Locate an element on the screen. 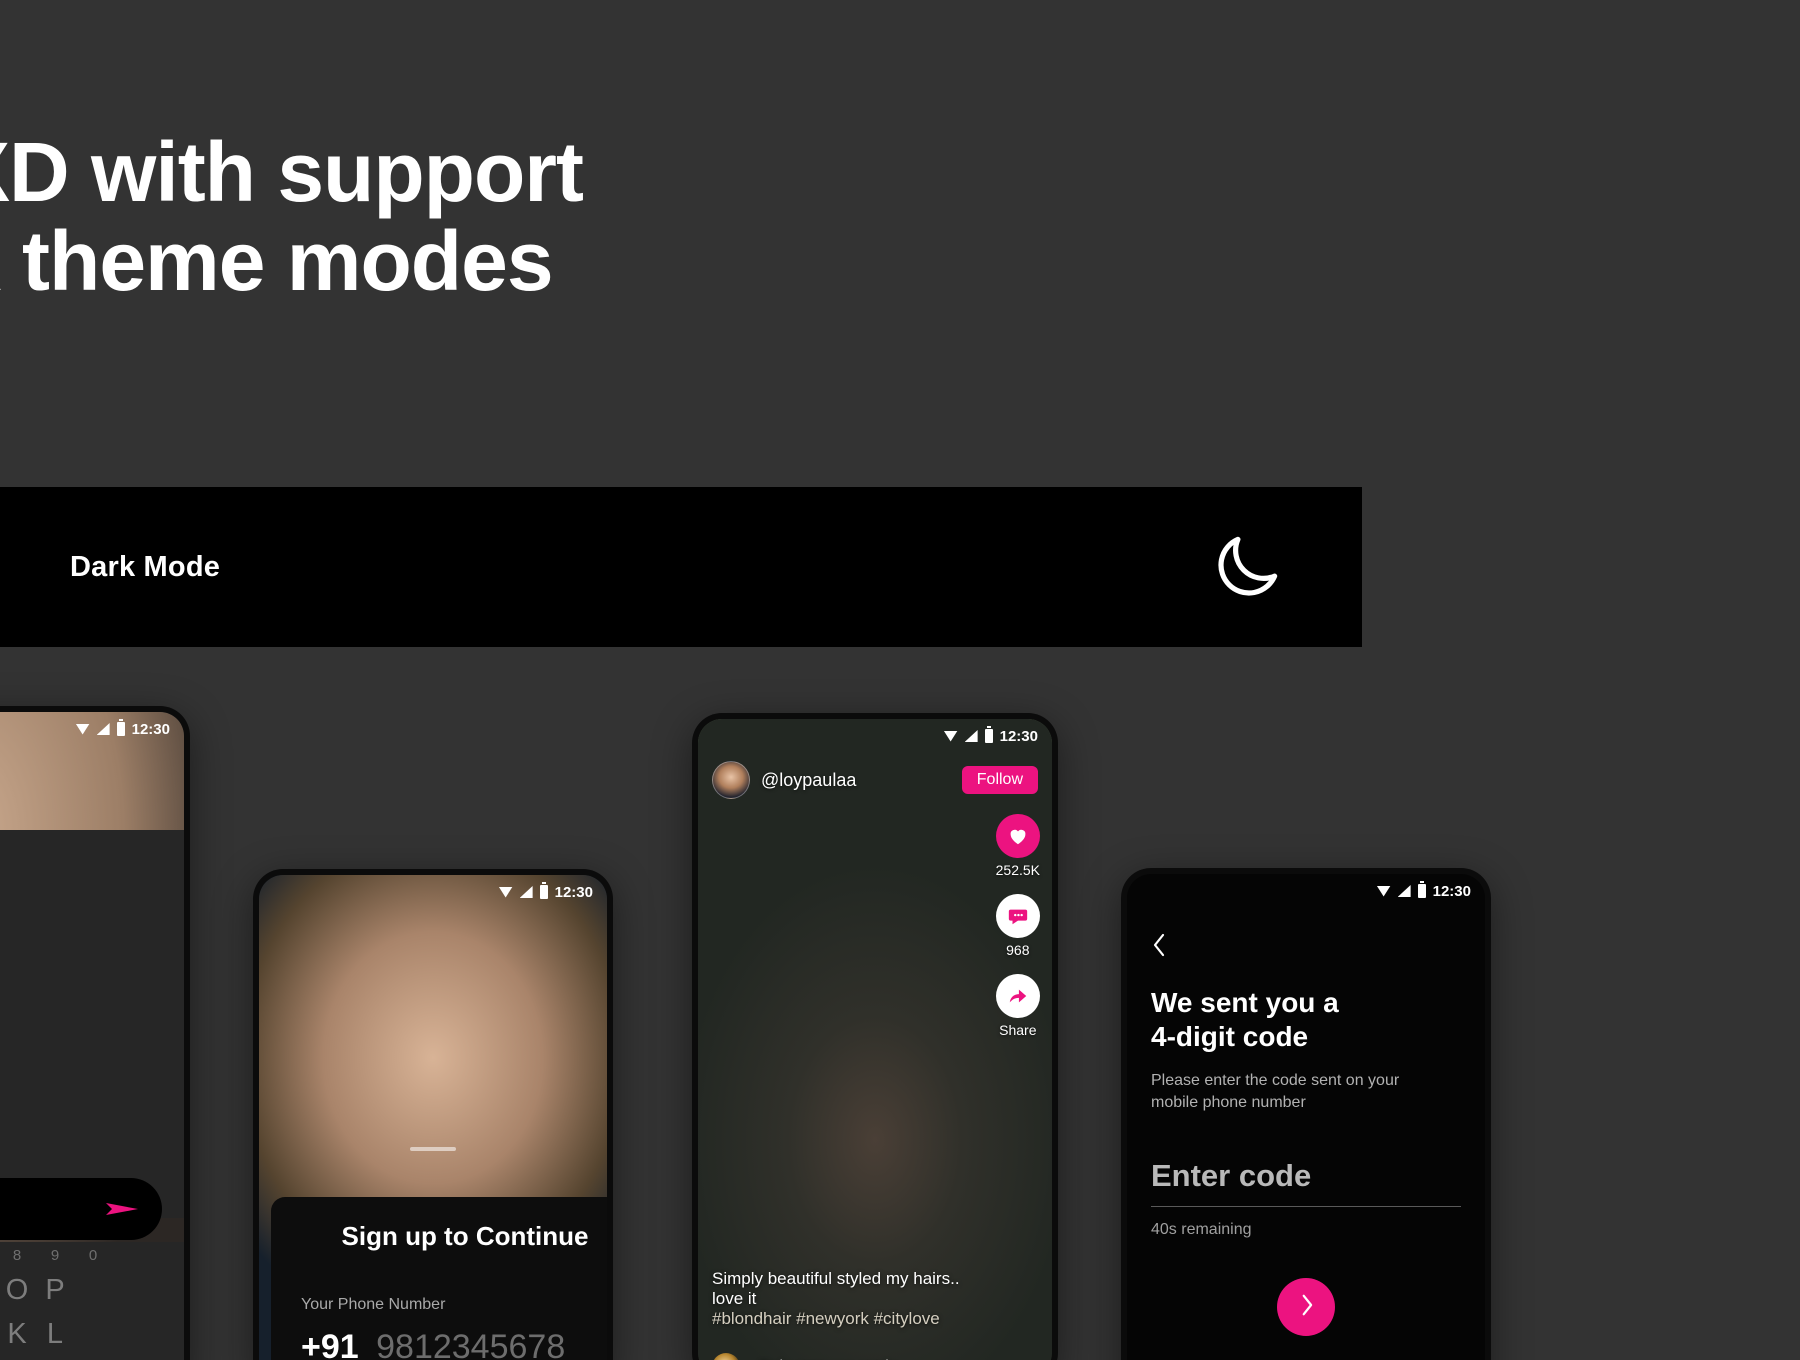 Image resolution: width=1800 pixels, height=1360 pixels. share-label: Share is located at coordinates (1018, 1030).